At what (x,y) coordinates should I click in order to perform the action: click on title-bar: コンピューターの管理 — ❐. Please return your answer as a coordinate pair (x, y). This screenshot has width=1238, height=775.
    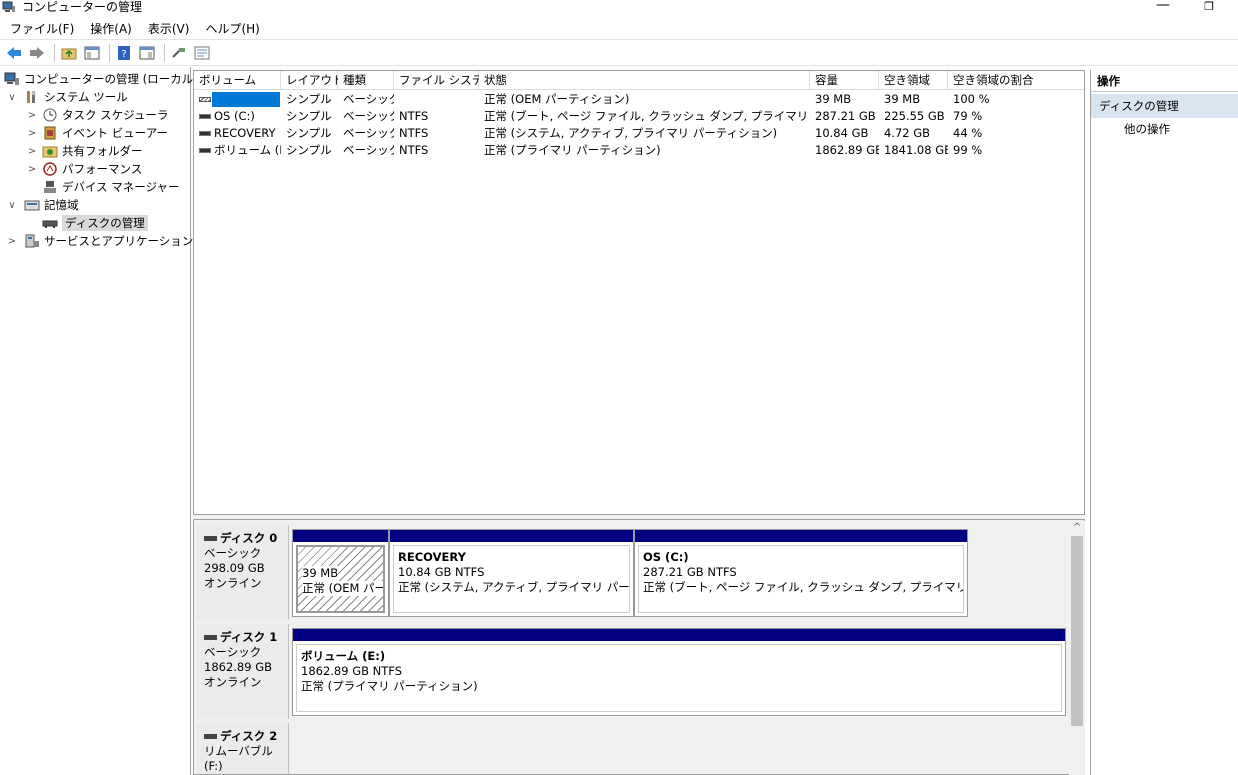
    Looking at the image, I should click on (619, 8).